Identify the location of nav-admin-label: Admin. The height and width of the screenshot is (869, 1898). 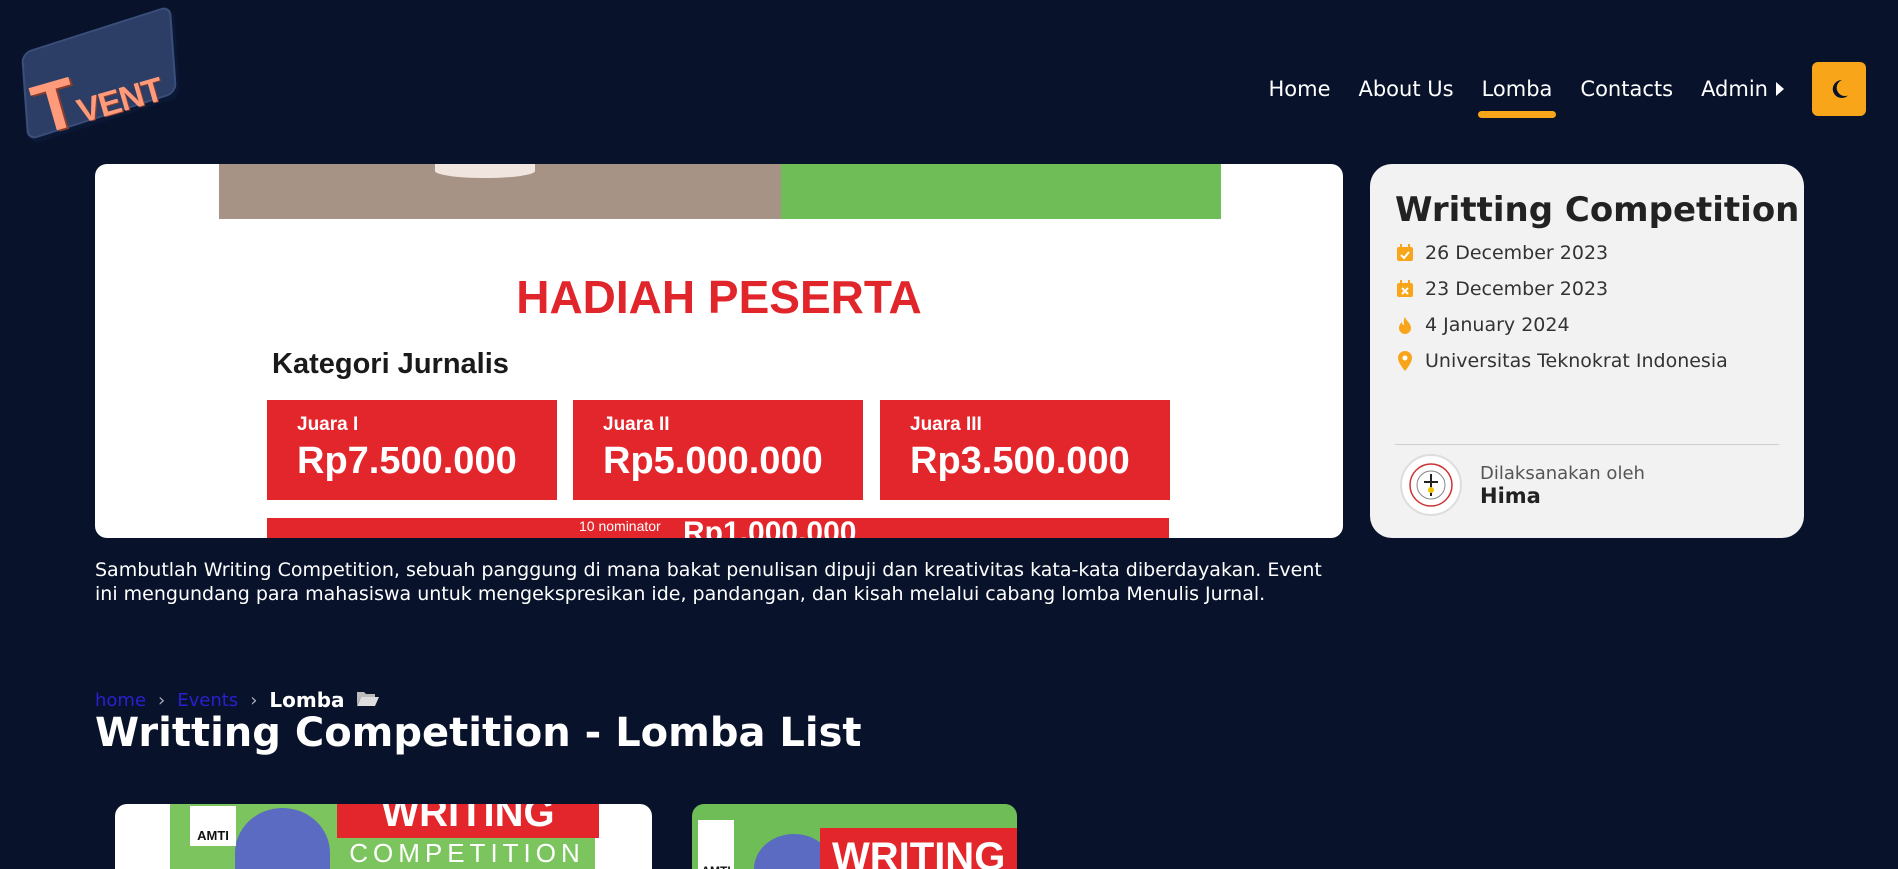
(1734, 89).